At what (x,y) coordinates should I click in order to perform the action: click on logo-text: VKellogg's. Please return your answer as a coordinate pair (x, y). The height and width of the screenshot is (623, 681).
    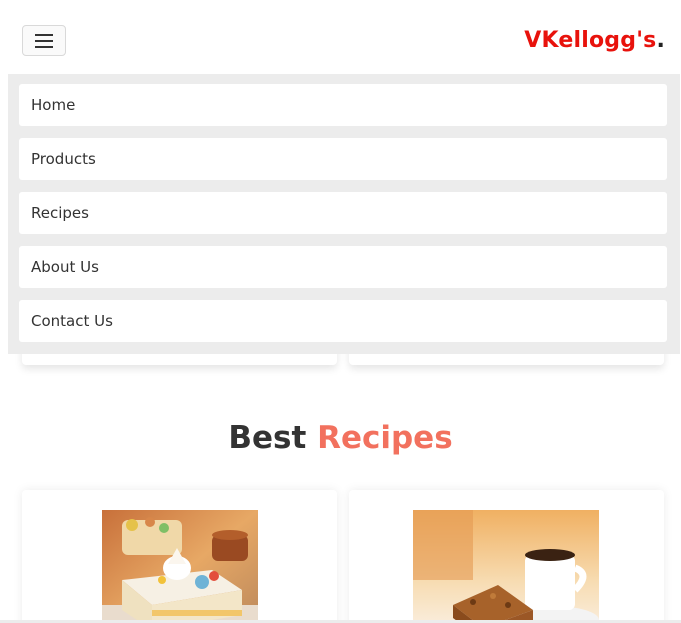
    Looking at the image, I should click on (590, 40).